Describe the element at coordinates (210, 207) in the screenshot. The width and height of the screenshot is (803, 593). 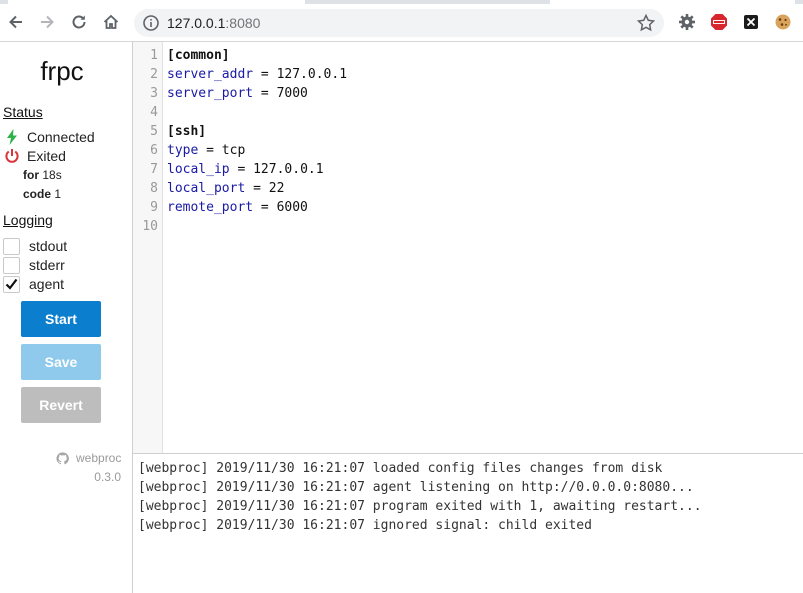
I see `config-key: remote_port` at that location.